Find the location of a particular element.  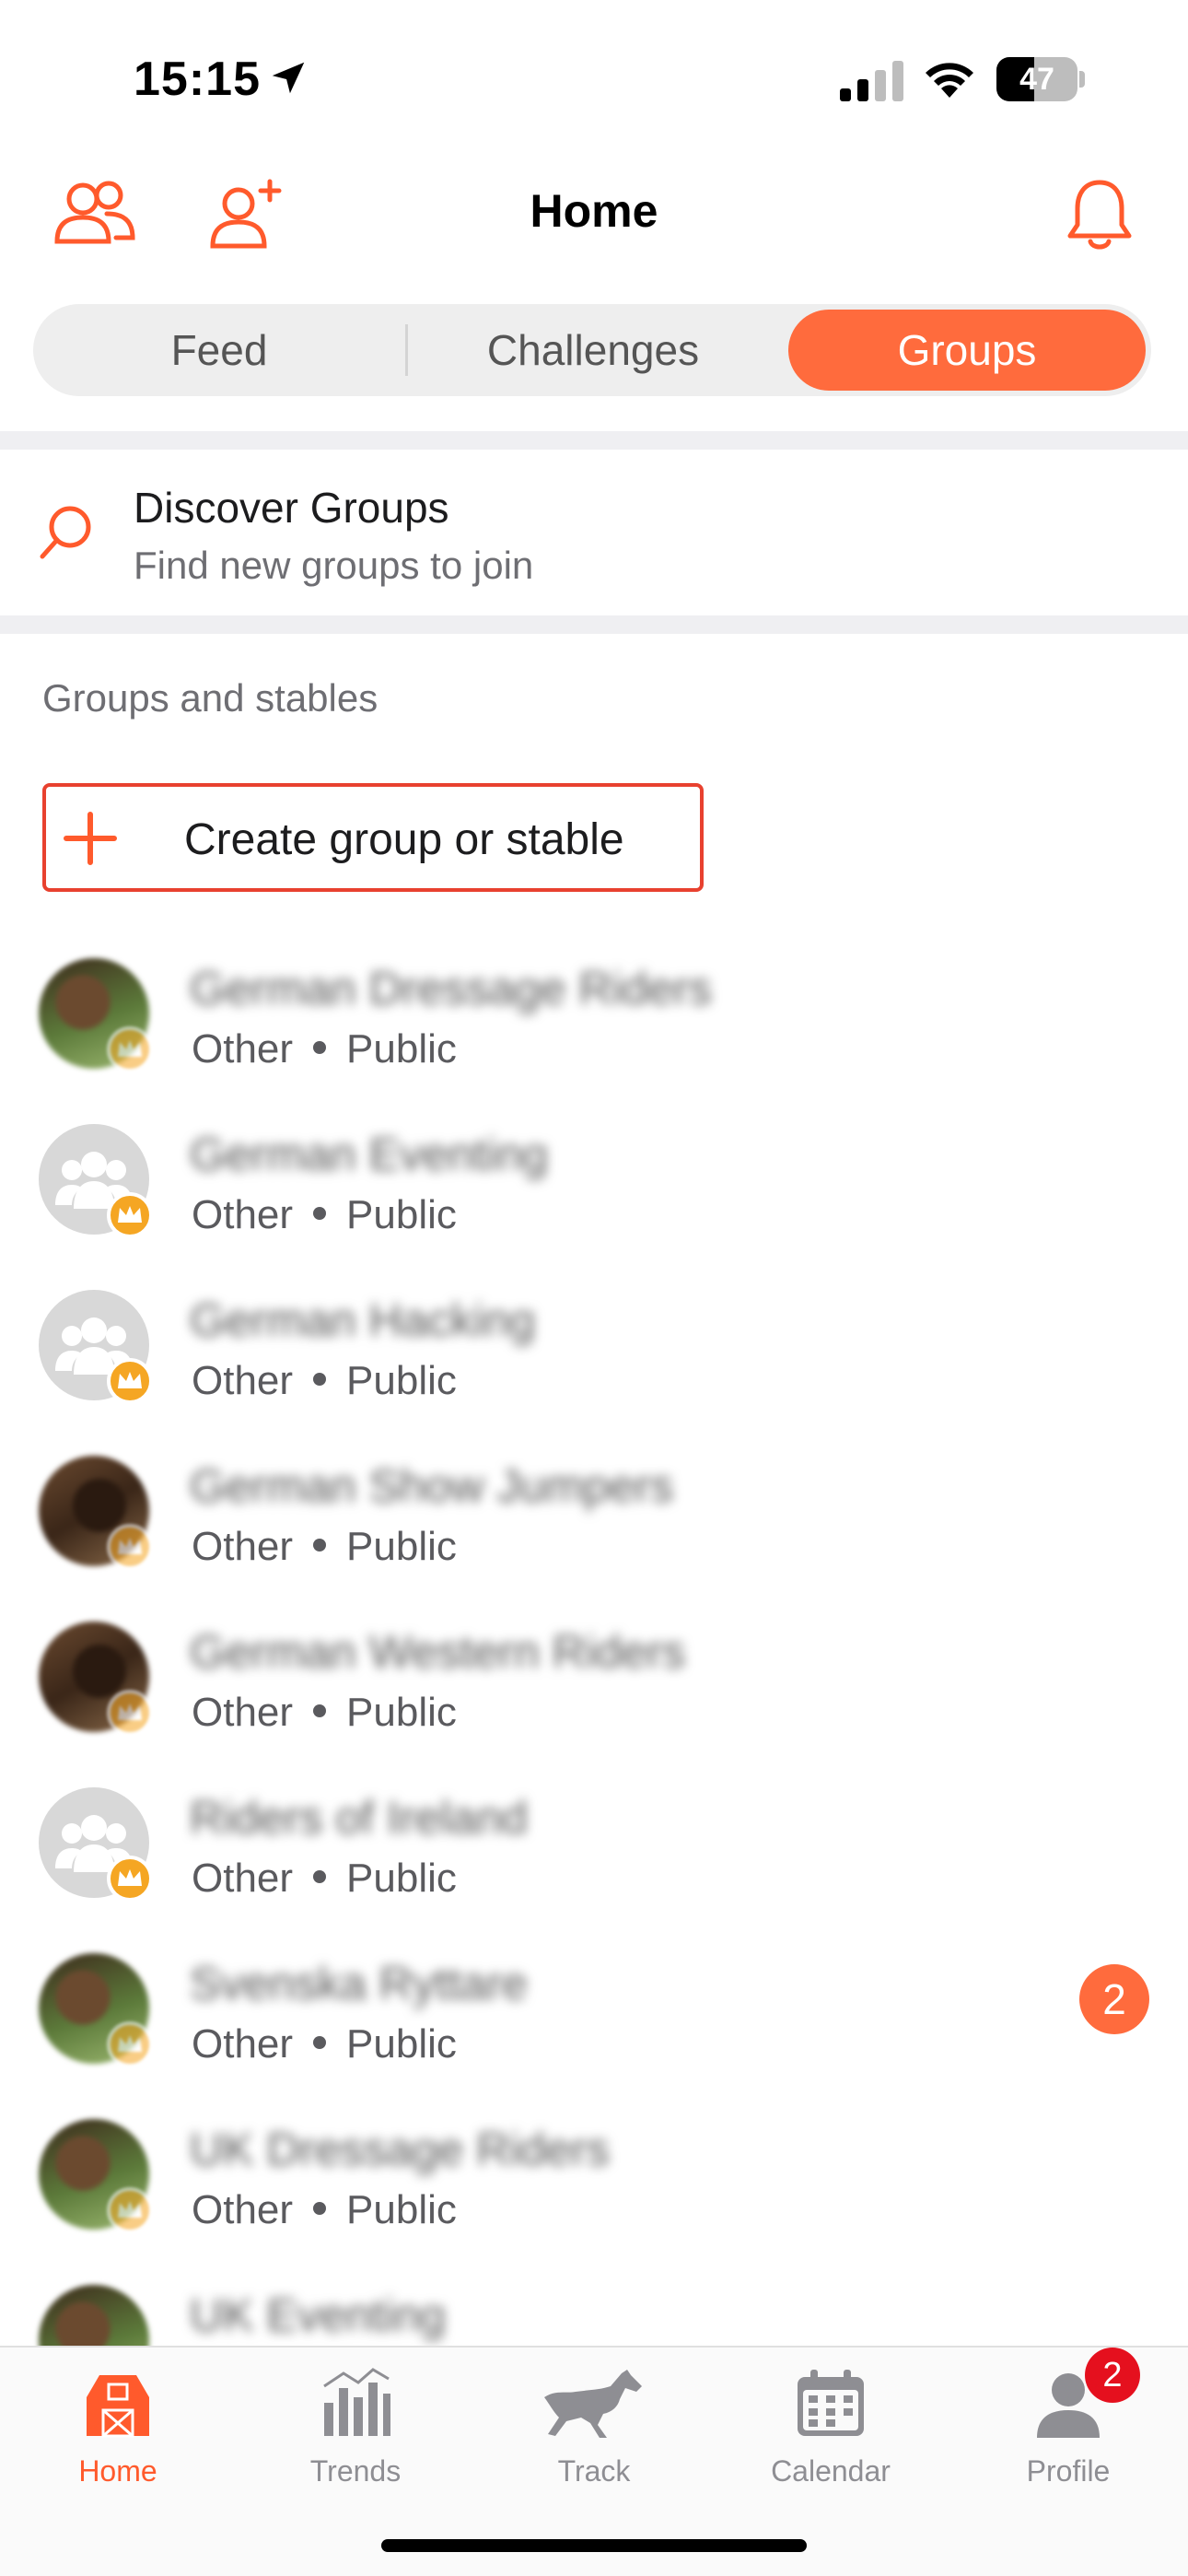

horse-icon is located at coordinates (593, 2404).